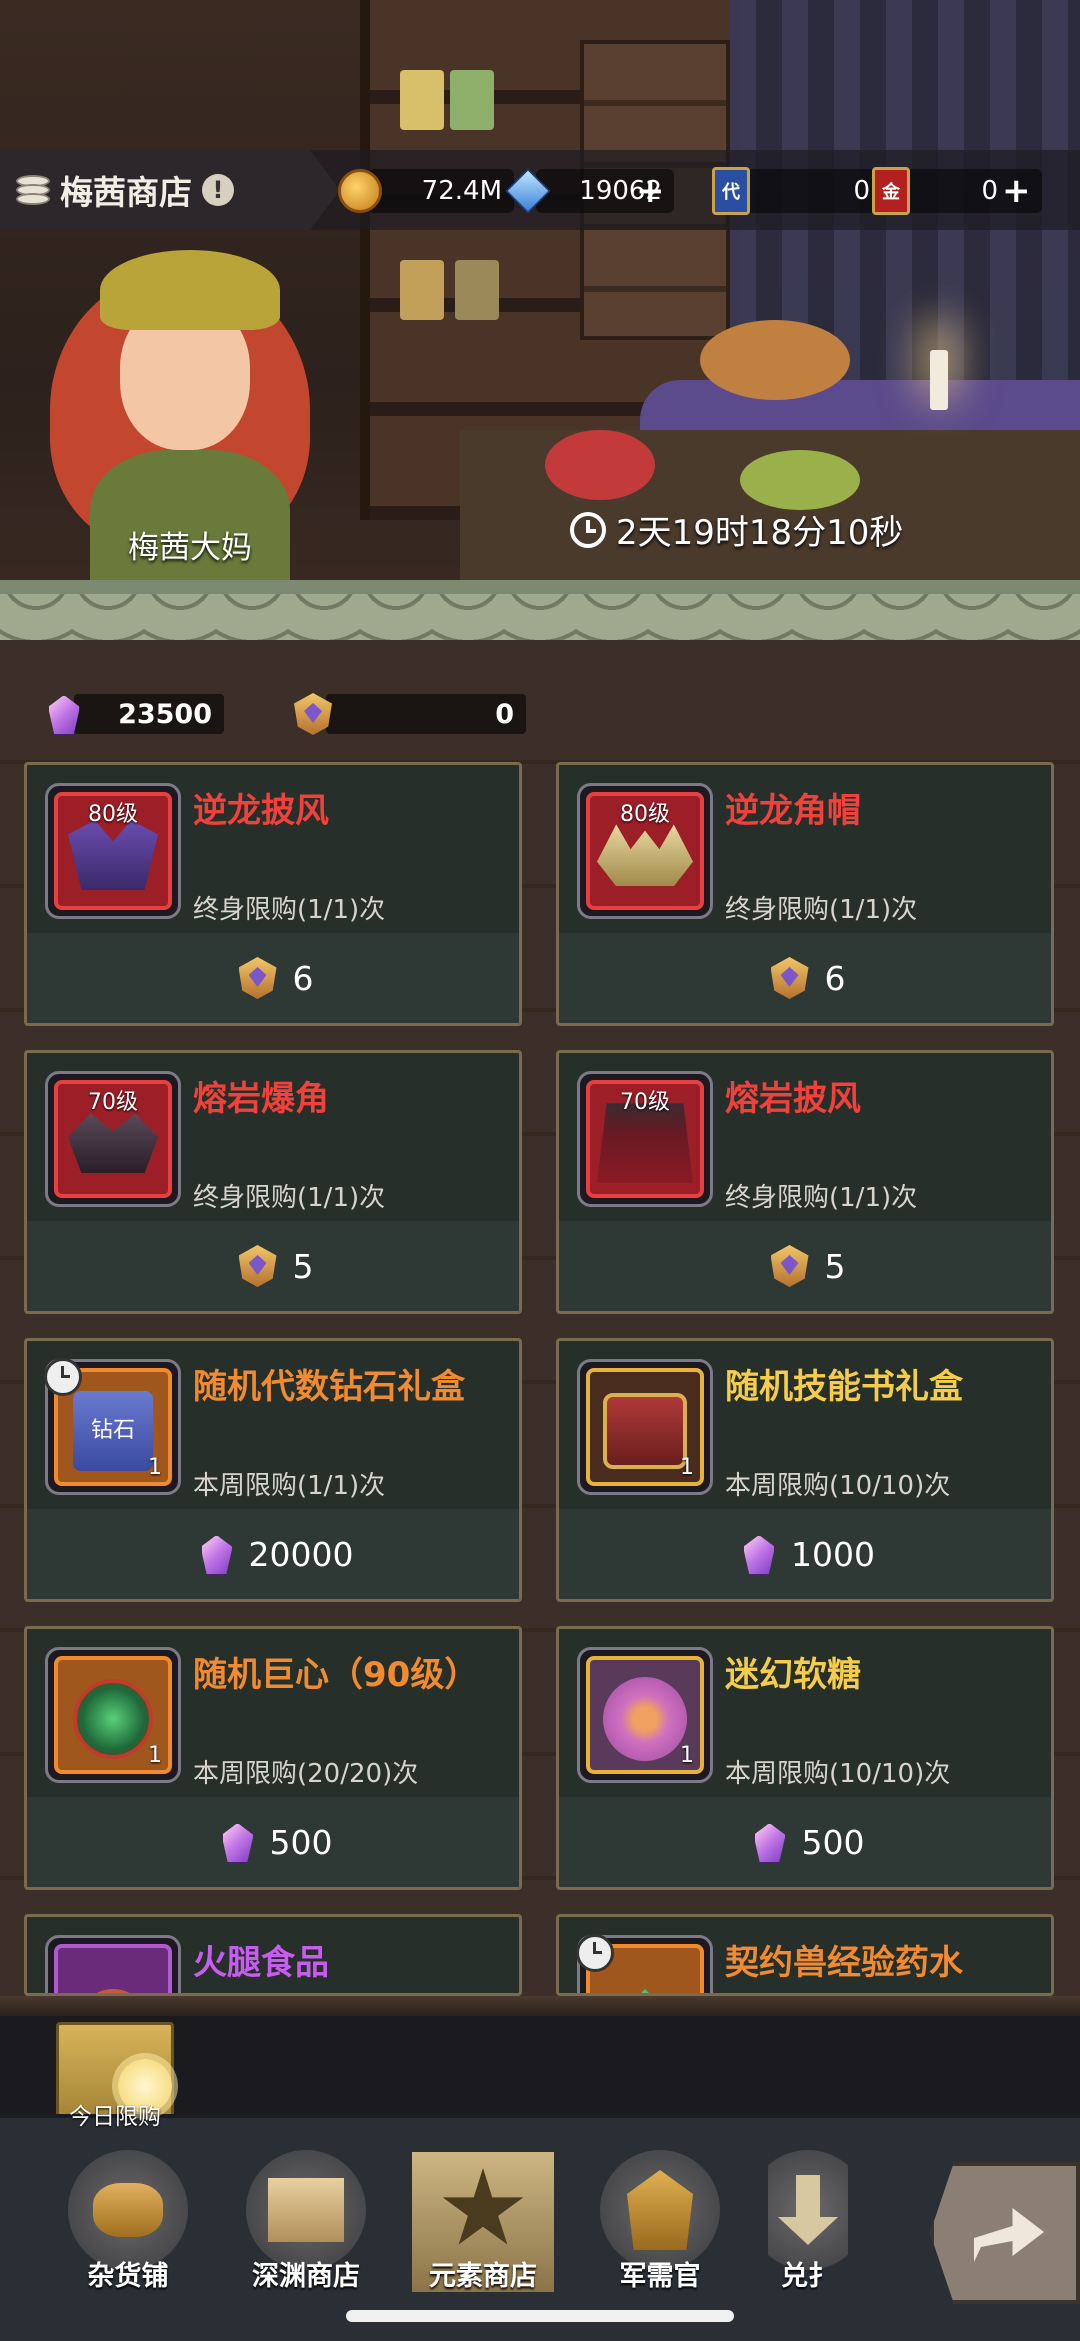  I want to click on tab-grocery: 杂货铺, so click(128, 2230).